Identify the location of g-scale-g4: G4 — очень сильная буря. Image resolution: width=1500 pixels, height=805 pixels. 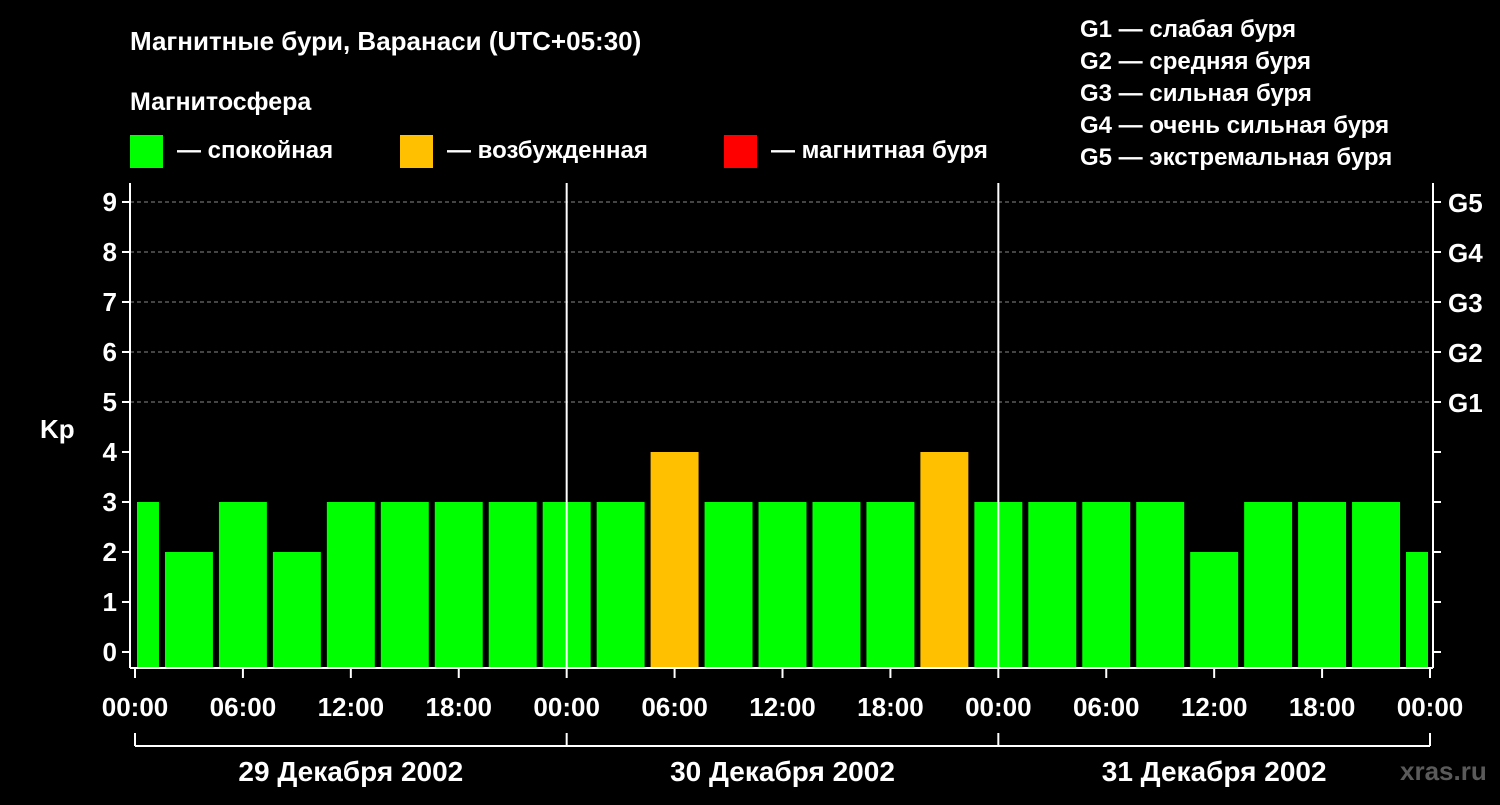
(1234, 125).